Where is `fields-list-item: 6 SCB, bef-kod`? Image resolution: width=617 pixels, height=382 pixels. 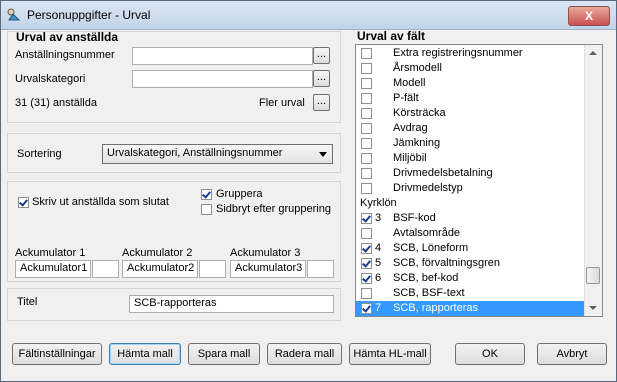
fields-list-item: 6 SCB, bef-kod is located at coordinates (471, 278).